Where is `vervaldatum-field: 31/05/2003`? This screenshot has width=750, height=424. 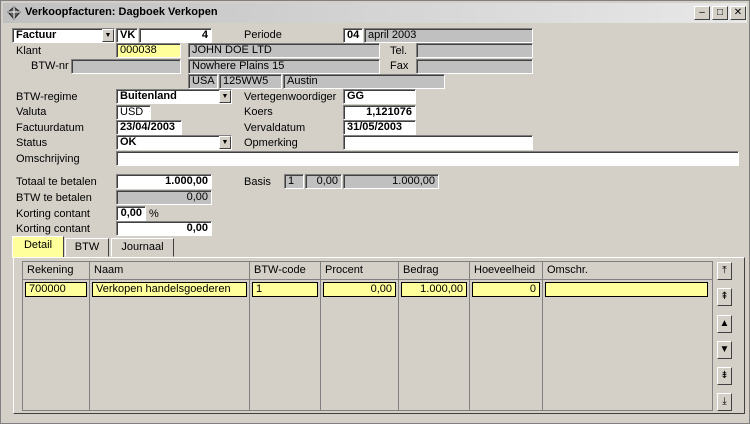
vervaldatum-field: 31/05/2003 is located at coordinates (379, 127).